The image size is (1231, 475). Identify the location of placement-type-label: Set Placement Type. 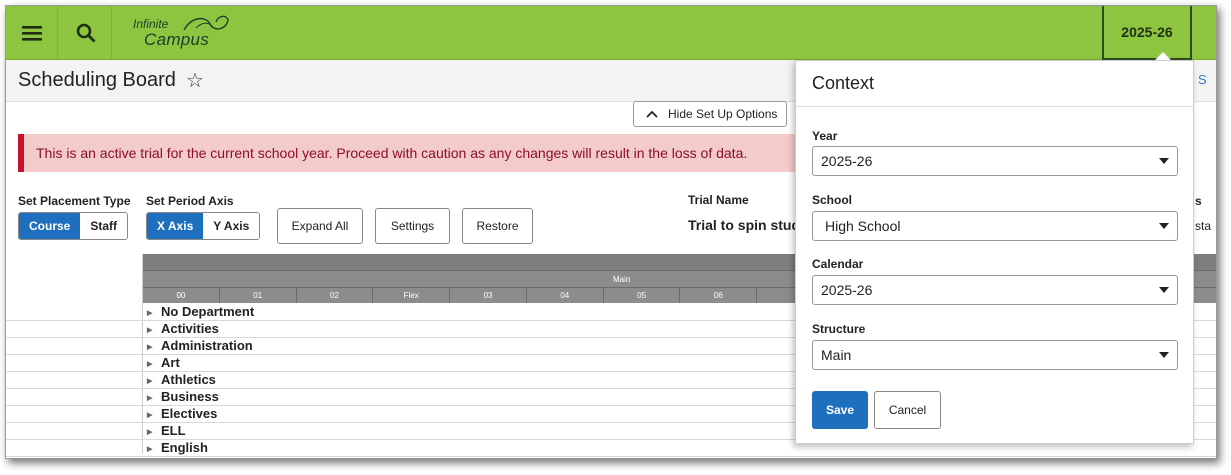
(74, 201).